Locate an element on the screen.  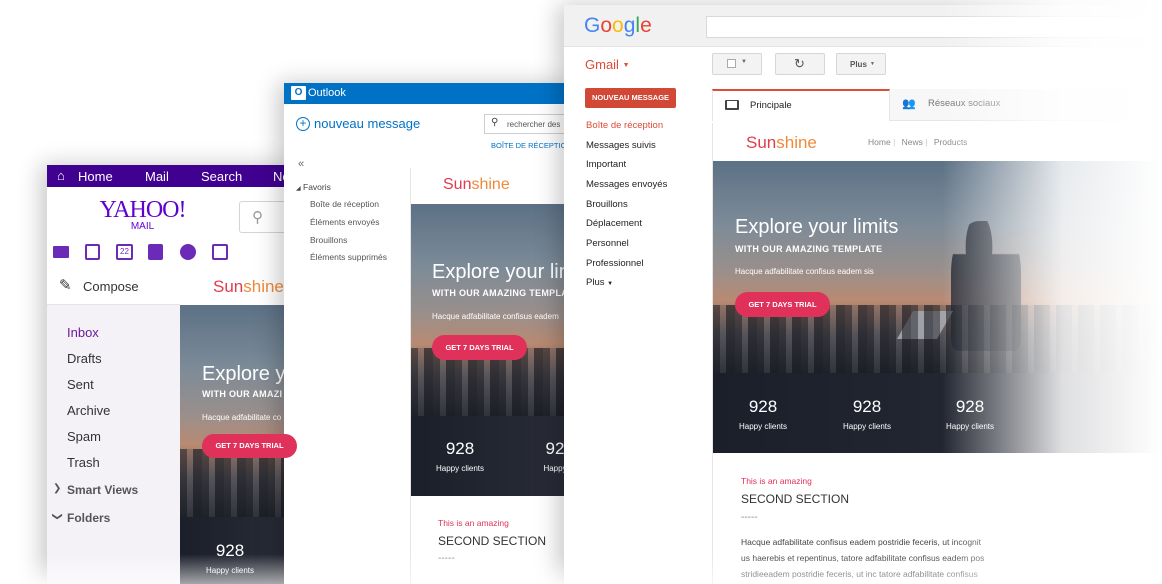
yahoo-nav-search: Search is located at coordinates (221, 176).